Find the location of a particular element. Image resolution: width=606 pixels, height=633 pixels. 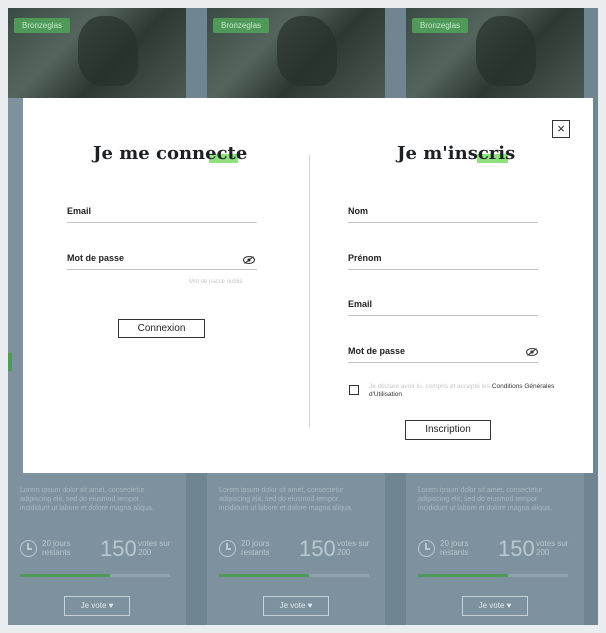

forgot-password-link: Mot de passe oublié is located at coordinates (216, 282).